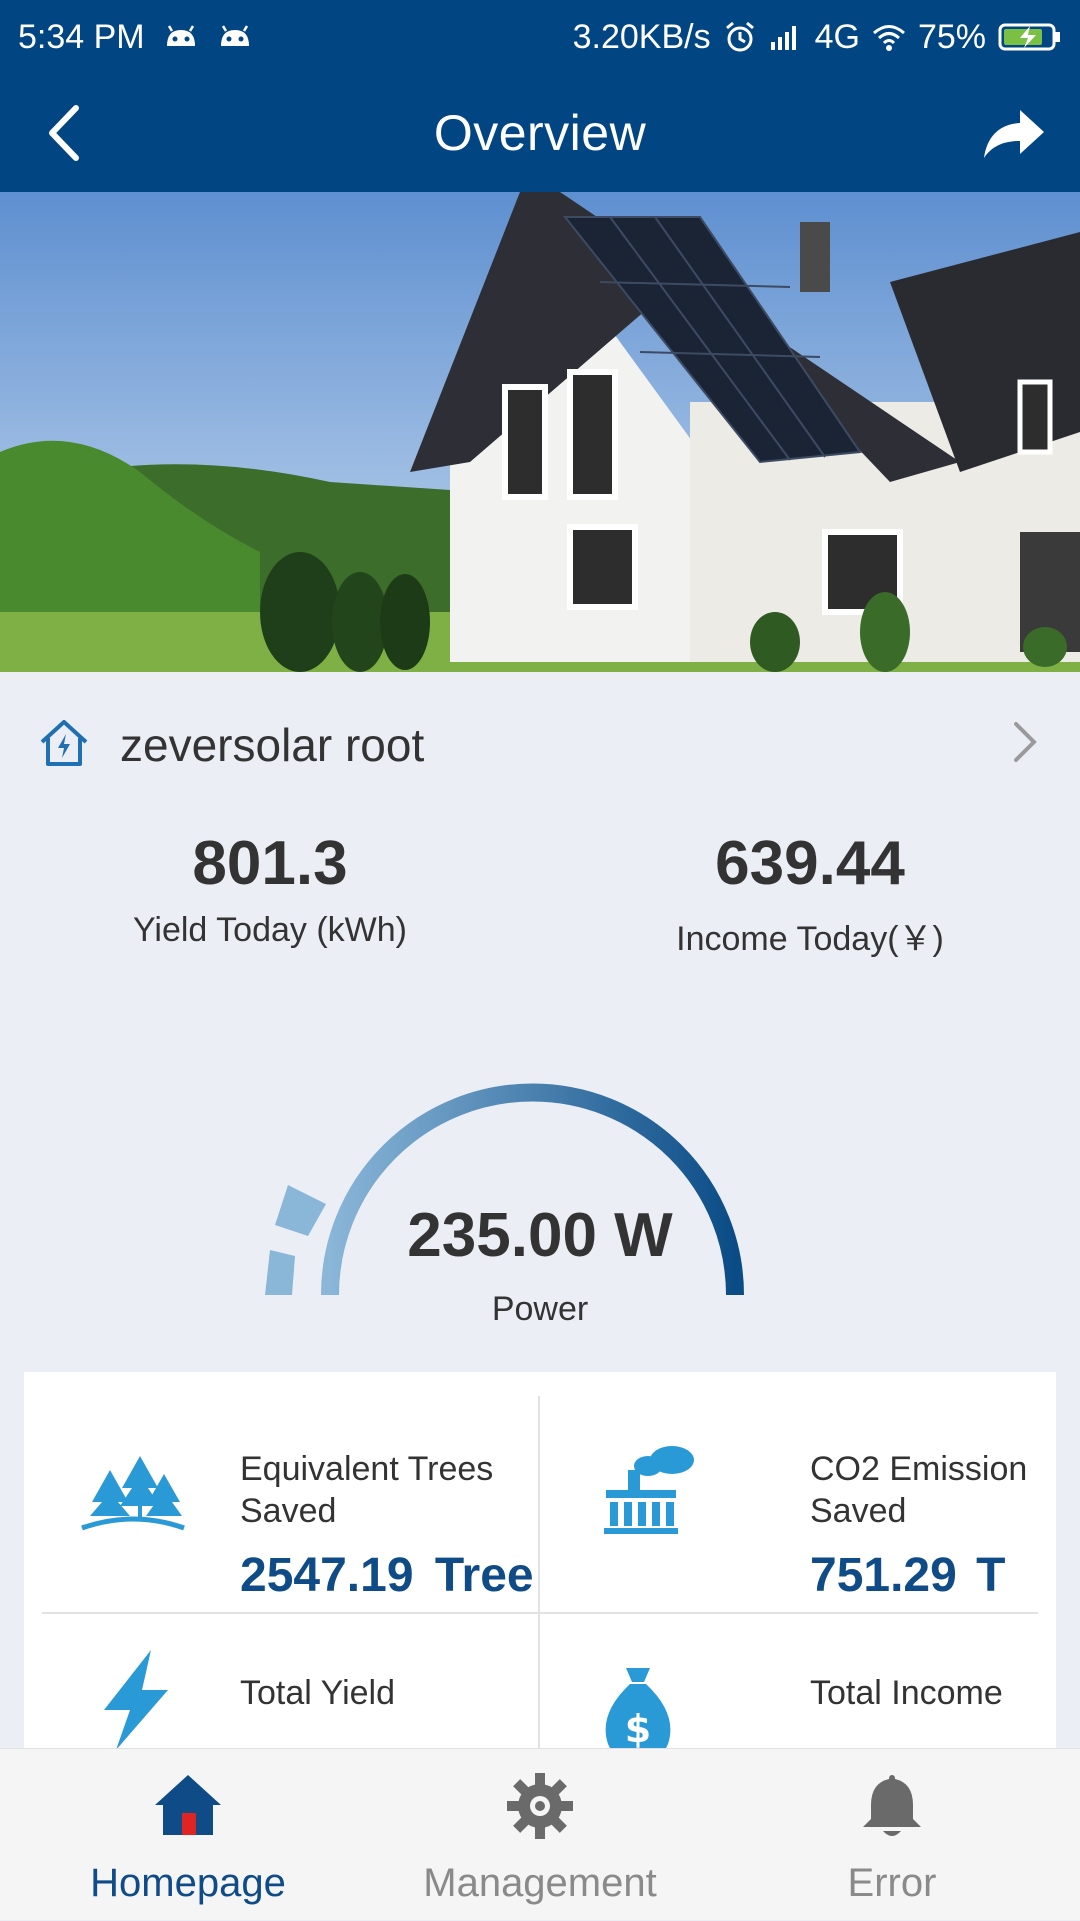 This screenshot has width=1080, height=1921. What do you see at coordinates (188, 1883) in the screenshot?
I see `nav-label-homepage: Homepage` at bounding box center [188, 1883].